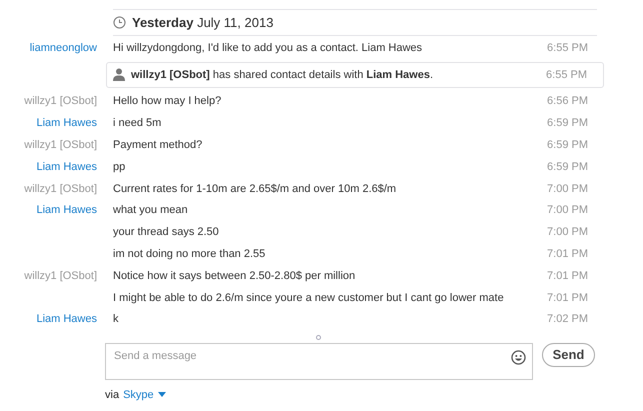 Image resolution: width=643 pixels, height=411 pixels. What do you see at coordinates (568, 354) in the screenshot?
I see `send-button: Send` at bounding box center [568, 354].